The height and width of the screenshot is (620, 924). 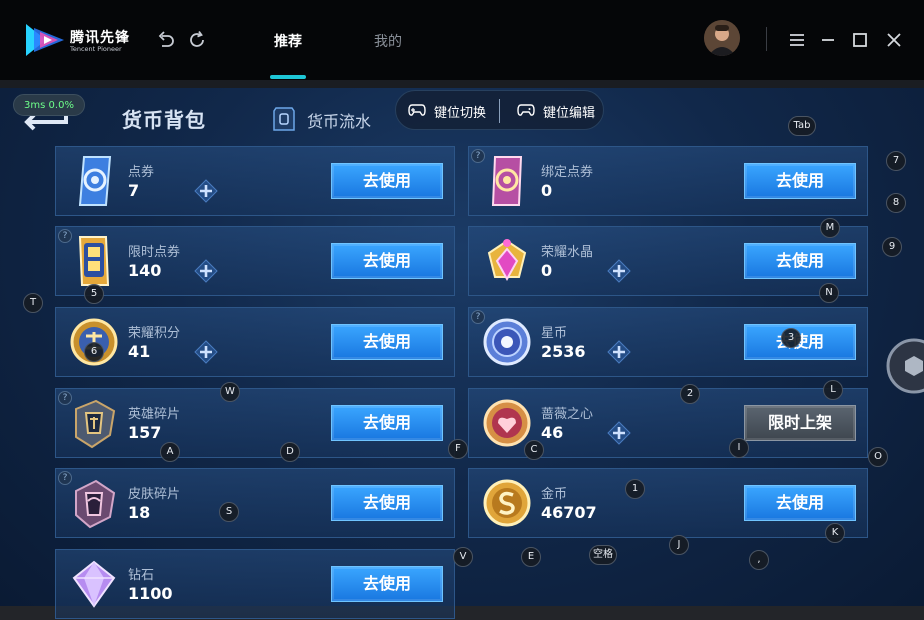 What do you see at coordinates (197, 40) in the screenshot?
I see `refresh-icon` at bounding box center [197, 40].